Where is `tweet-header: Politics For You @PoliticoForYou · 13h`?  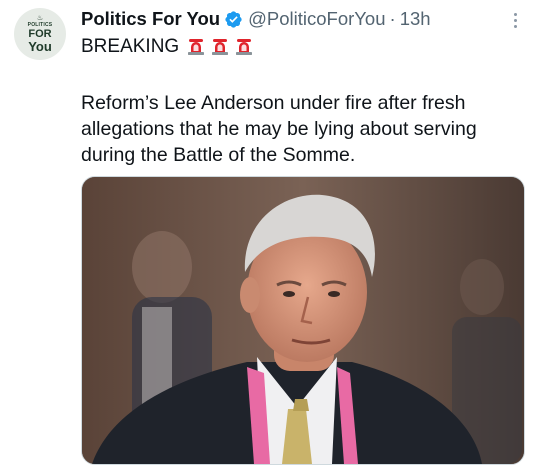 tweet-header: Politics For You @PoliticoForYou · 13h is located at coordinates (256, 19).